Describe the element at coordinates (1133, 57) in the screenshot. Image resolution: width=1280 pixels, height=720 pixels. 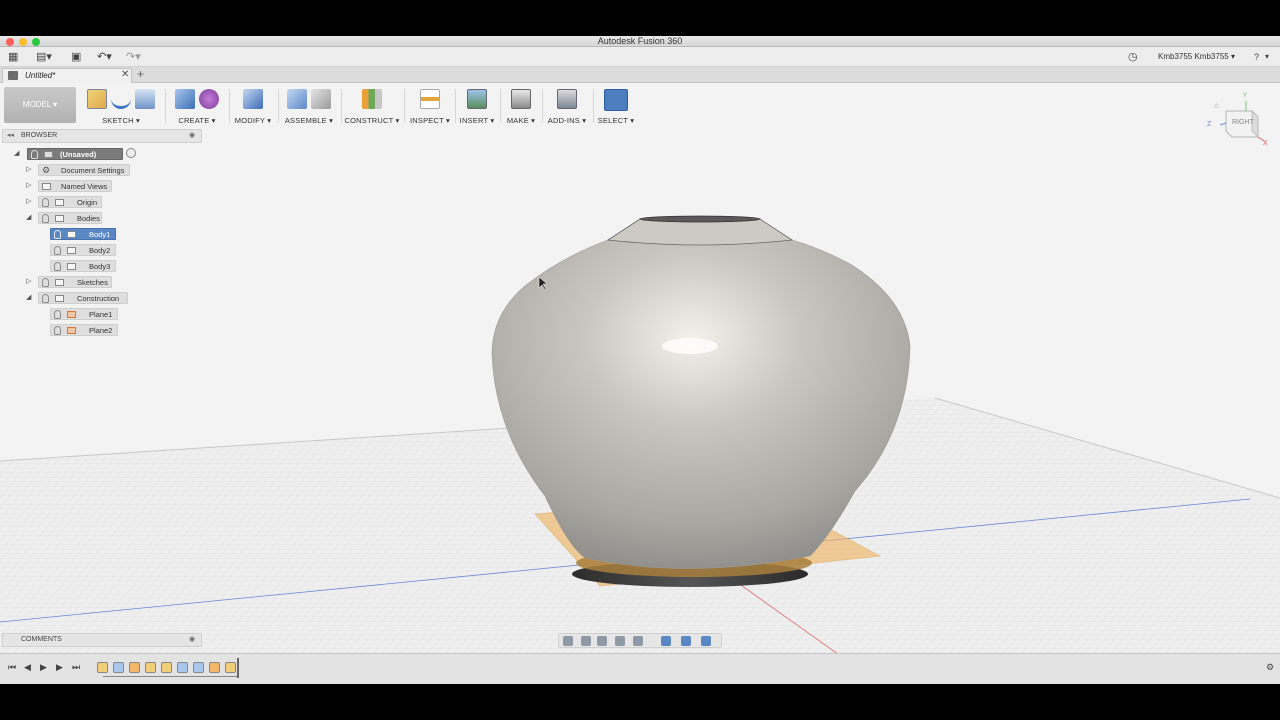
I see `job-status-clock-icon: ◷` at that location.